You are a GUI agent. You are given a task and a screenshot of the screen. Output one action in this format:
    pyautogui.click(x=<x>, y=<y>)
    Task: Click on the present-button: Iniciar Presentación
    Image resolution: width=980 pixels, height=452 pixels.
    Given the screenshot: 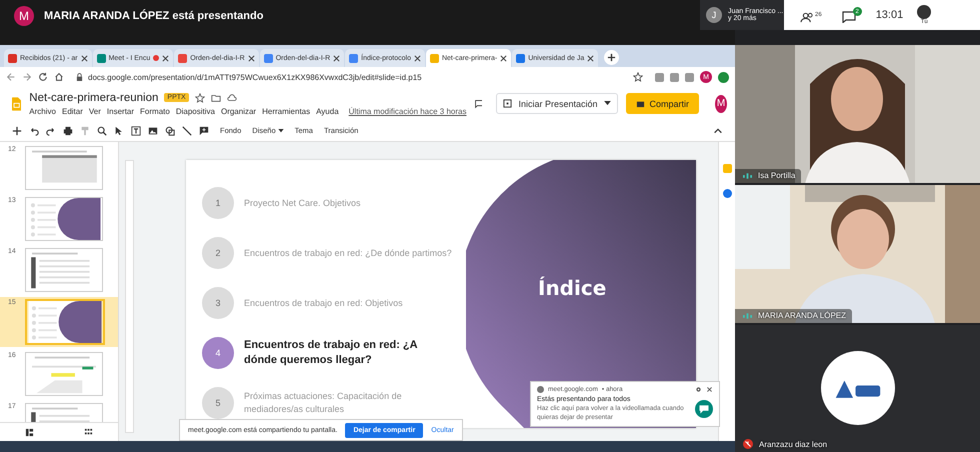 What is the action you would take?
    pyautogui.click(x=557, y=103)
    